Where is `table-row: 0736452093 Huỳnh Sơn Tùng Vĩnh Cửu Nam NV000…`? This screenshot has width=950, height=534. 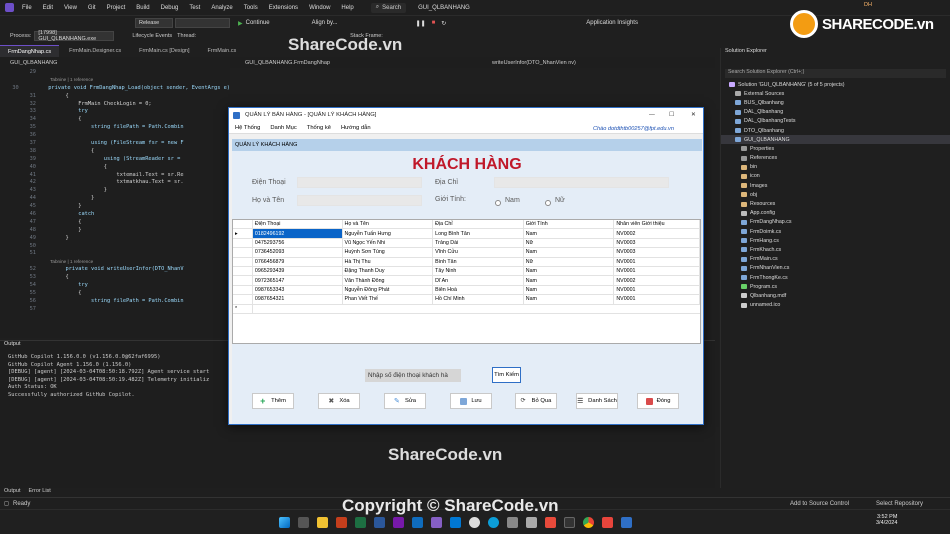 table-row: 0736452093 Huỳnh Sơn Tùng Vĩnh Cửu Nam NV000… is located at coordinates (466, 253).